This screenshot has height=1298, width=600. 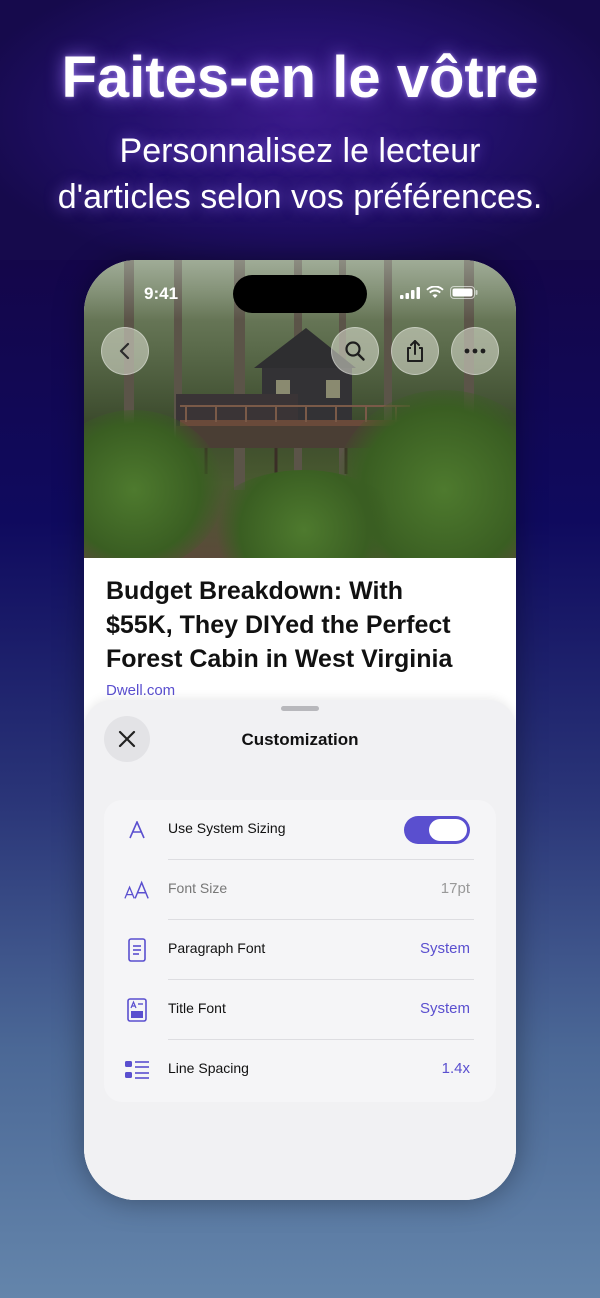 What do you see at coordinates (137, 890) in the screenshot?
I see `font-size-icon` at bounding box center [137, 890].